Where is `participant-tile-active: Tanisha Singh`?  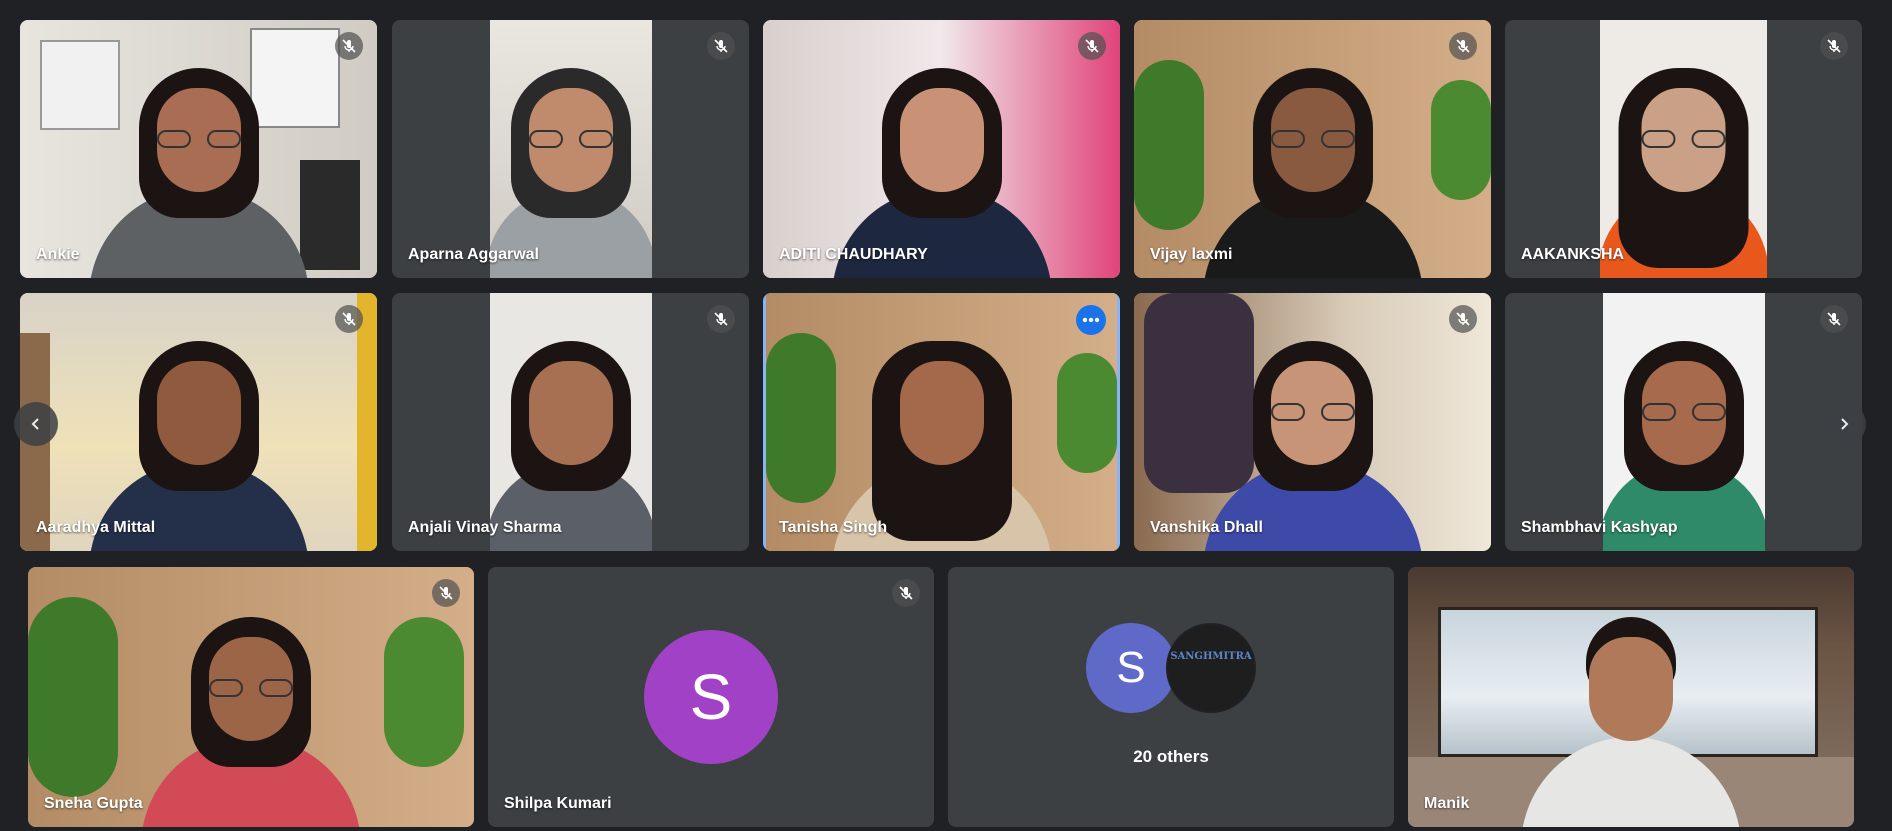
participant-tile-active: Tanisha Singh is located at coordinates (941, 422).